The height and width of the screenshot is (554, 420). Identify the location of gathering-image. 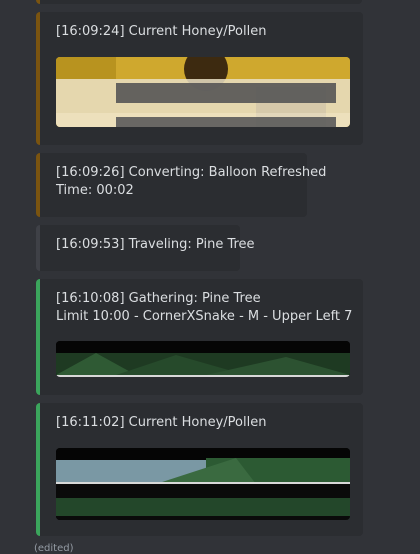
(203, 359).